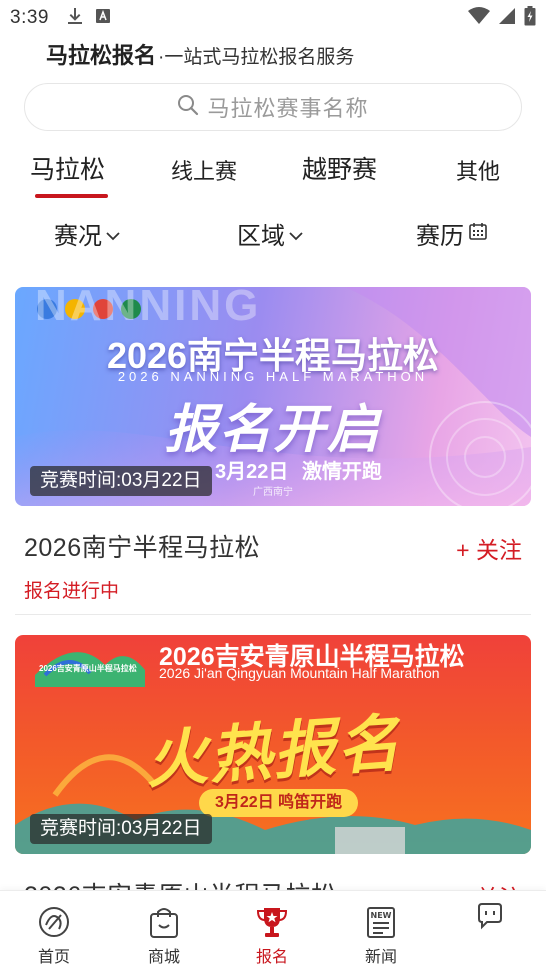  What do you see at coordinates (101, 55) in the screenshot?
I see `app-title: 马拉松报名` at bounding box center [101, 55].